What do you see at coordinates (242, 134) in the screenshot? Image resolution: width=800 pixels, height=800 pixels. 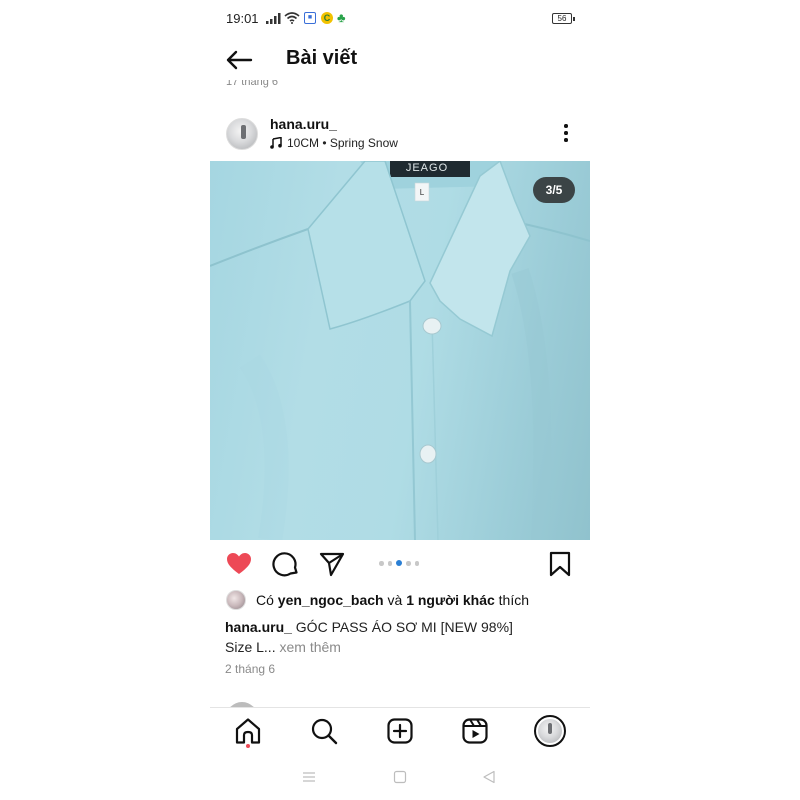 I see `avatar` at bounding box center [242, 134].